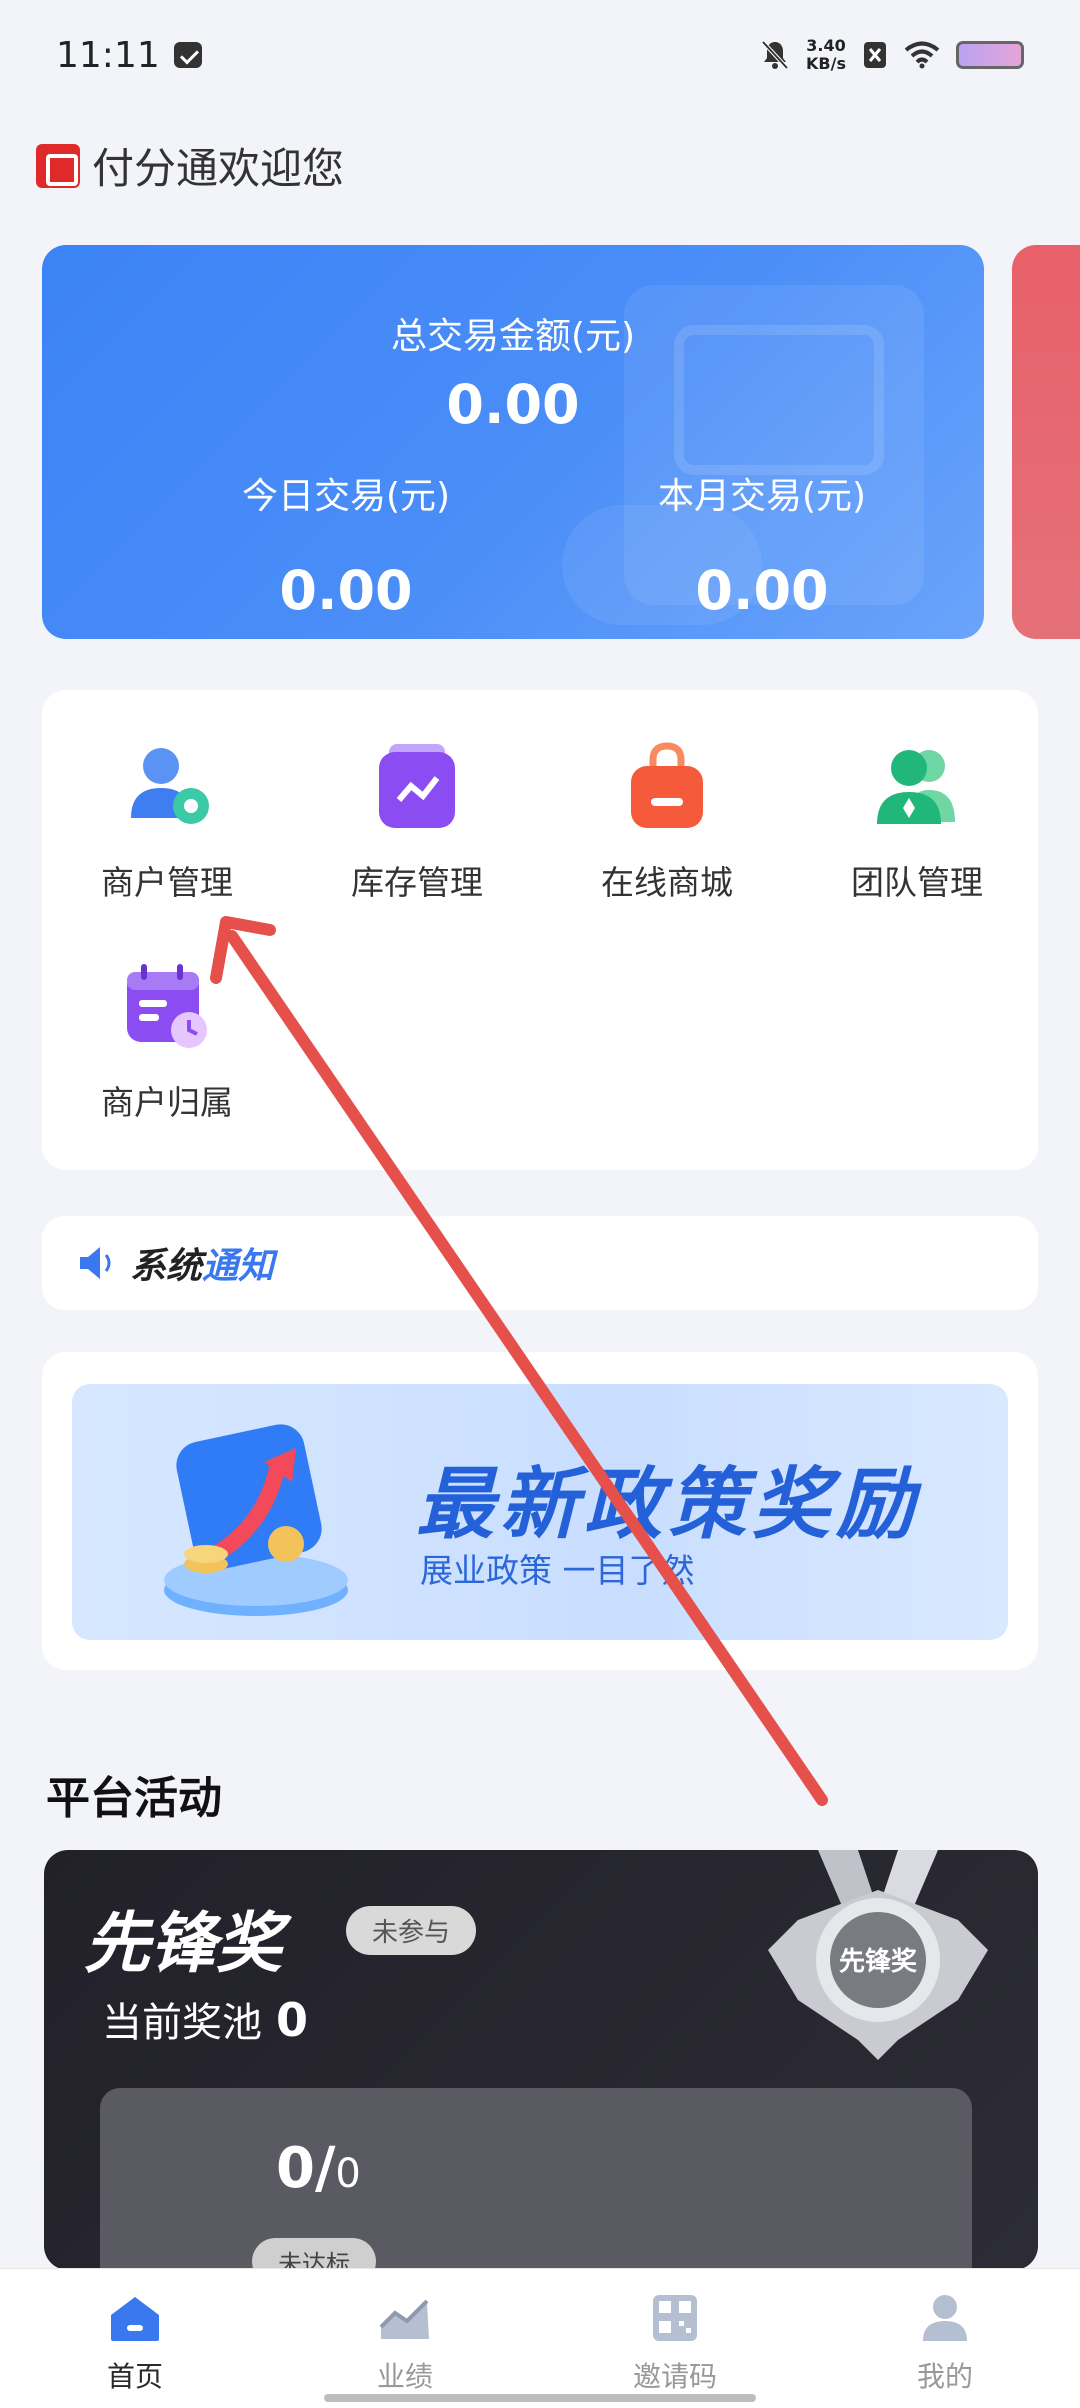 The height and width of the screenshot is (2408, 1080). What do you see at coordinates (108, 55) in the screenshot?
I see `status-time: 11:11` at bounding box center [108, 55].